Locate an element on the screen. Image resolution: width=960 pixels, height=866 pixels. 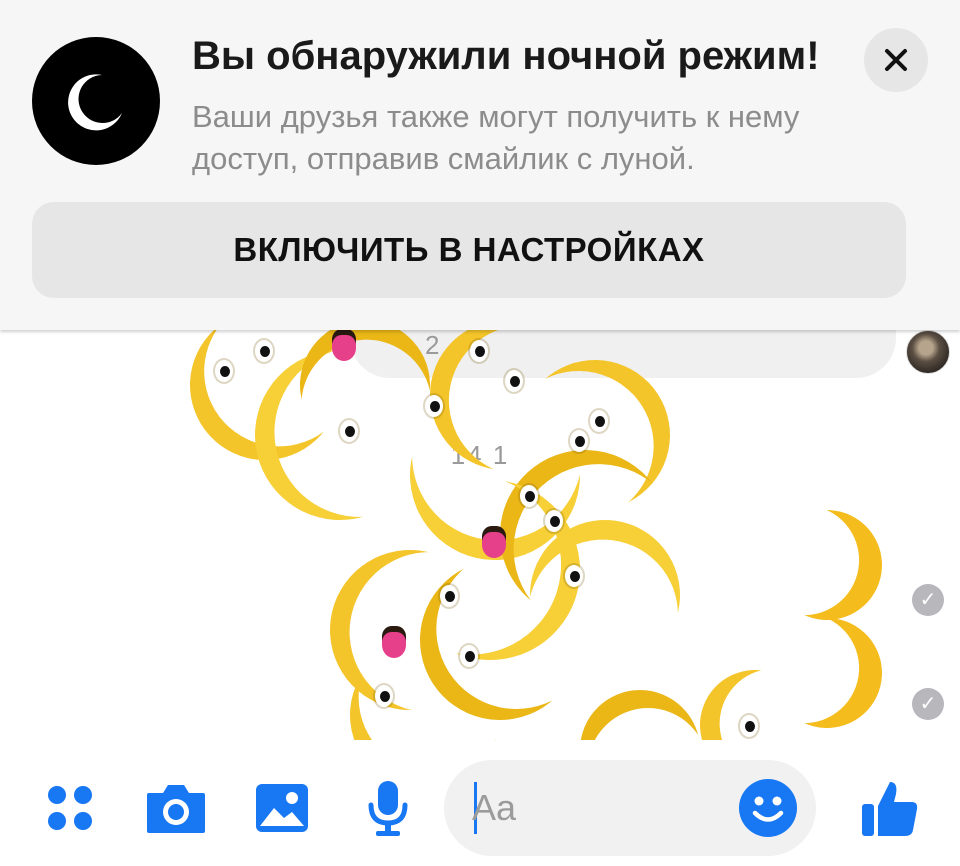
like-button is located at coordinates (890, 808).